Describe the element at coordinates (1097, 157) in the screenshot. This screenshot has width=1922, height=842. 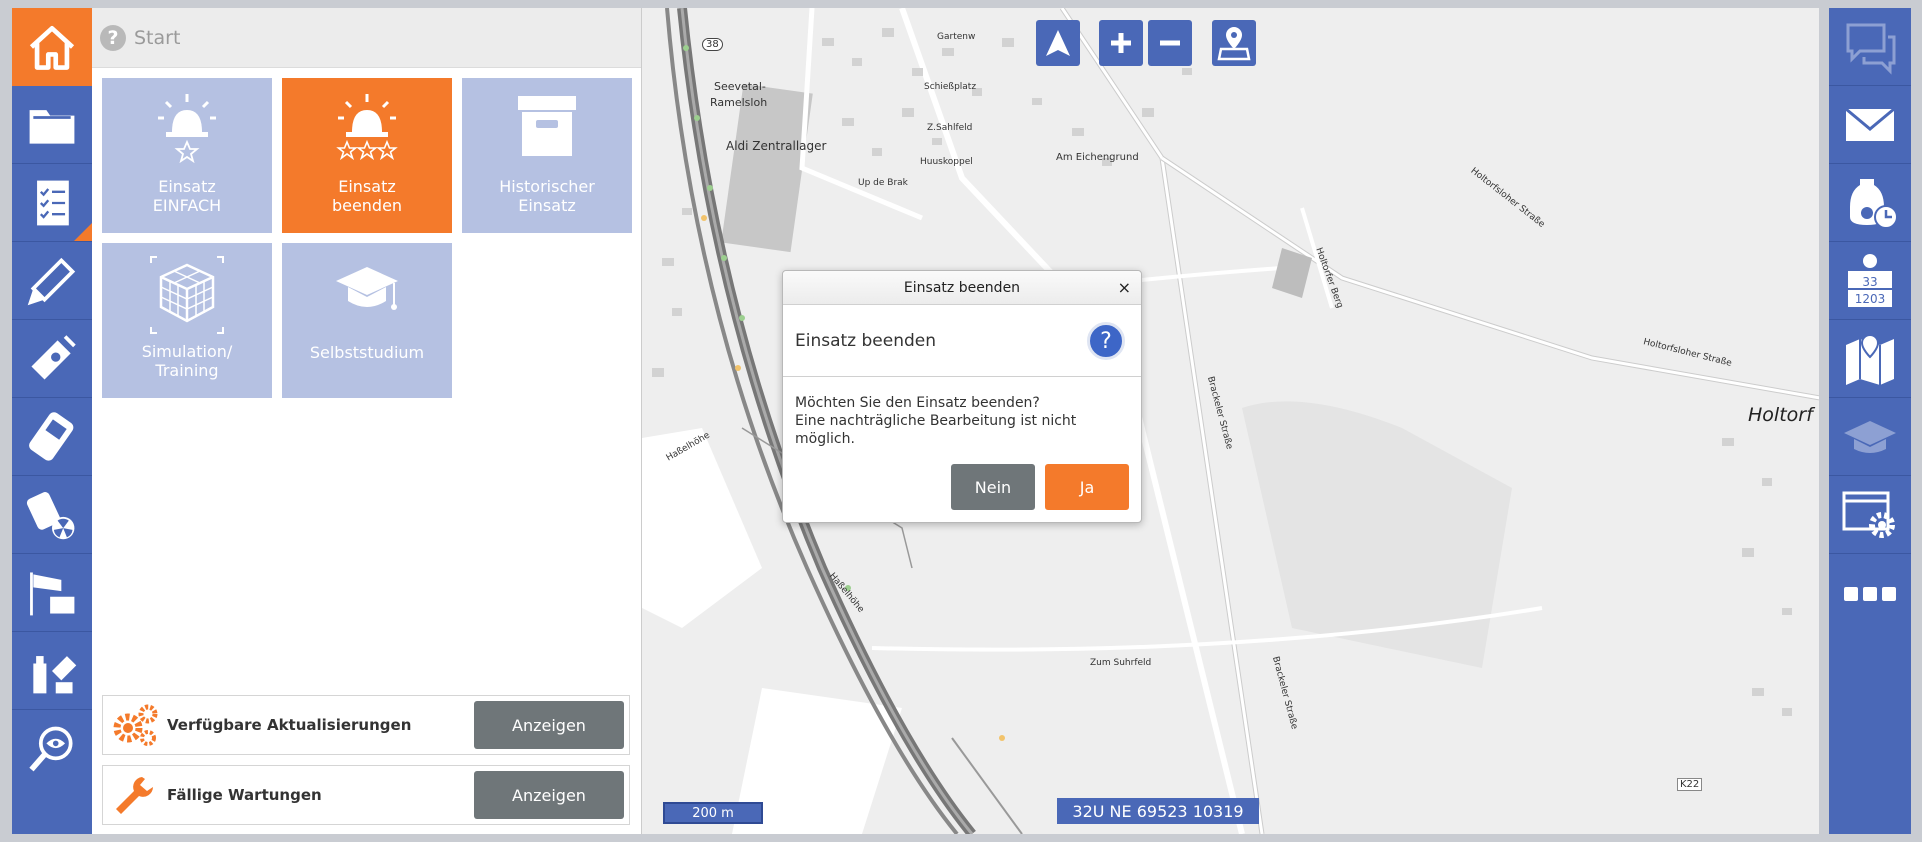
I see `map-label: Am Eichengrund` at that location.